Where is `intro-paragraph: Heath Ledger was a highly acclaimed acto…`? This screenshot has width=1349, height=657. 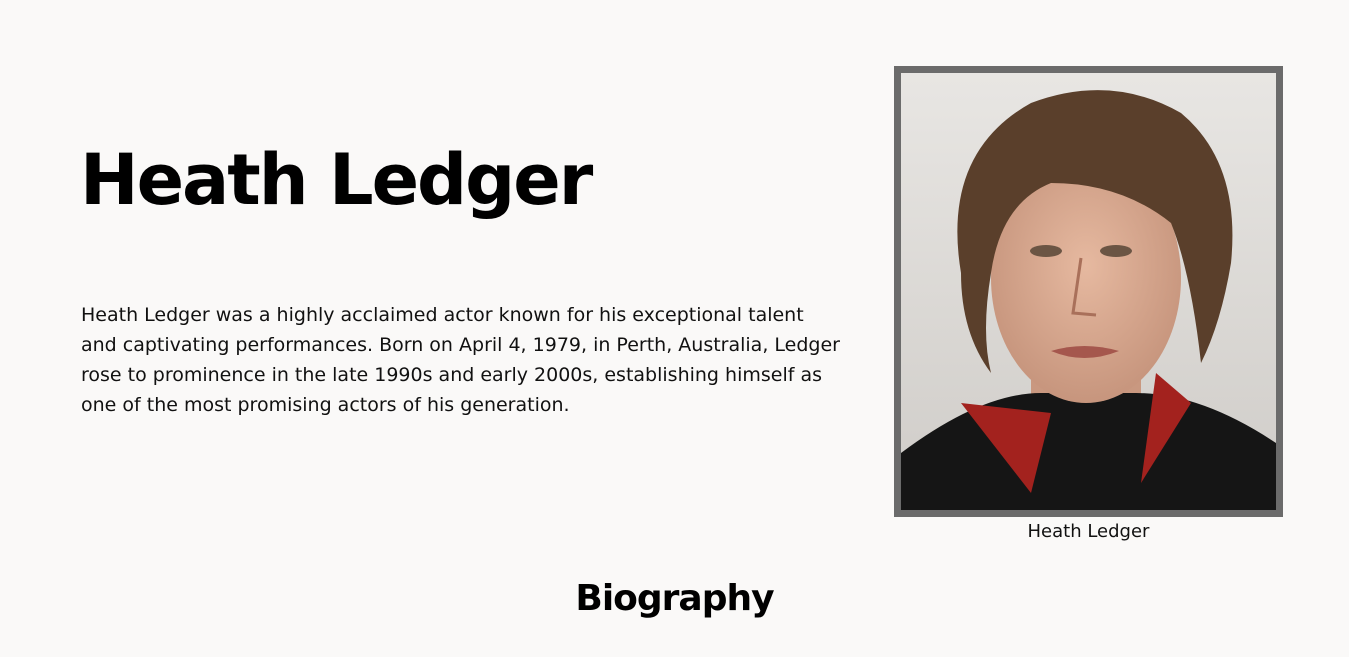
intro-paragraph: Heath Ledger was a highly acclaimed acto… is located at coordinates (460, 360).